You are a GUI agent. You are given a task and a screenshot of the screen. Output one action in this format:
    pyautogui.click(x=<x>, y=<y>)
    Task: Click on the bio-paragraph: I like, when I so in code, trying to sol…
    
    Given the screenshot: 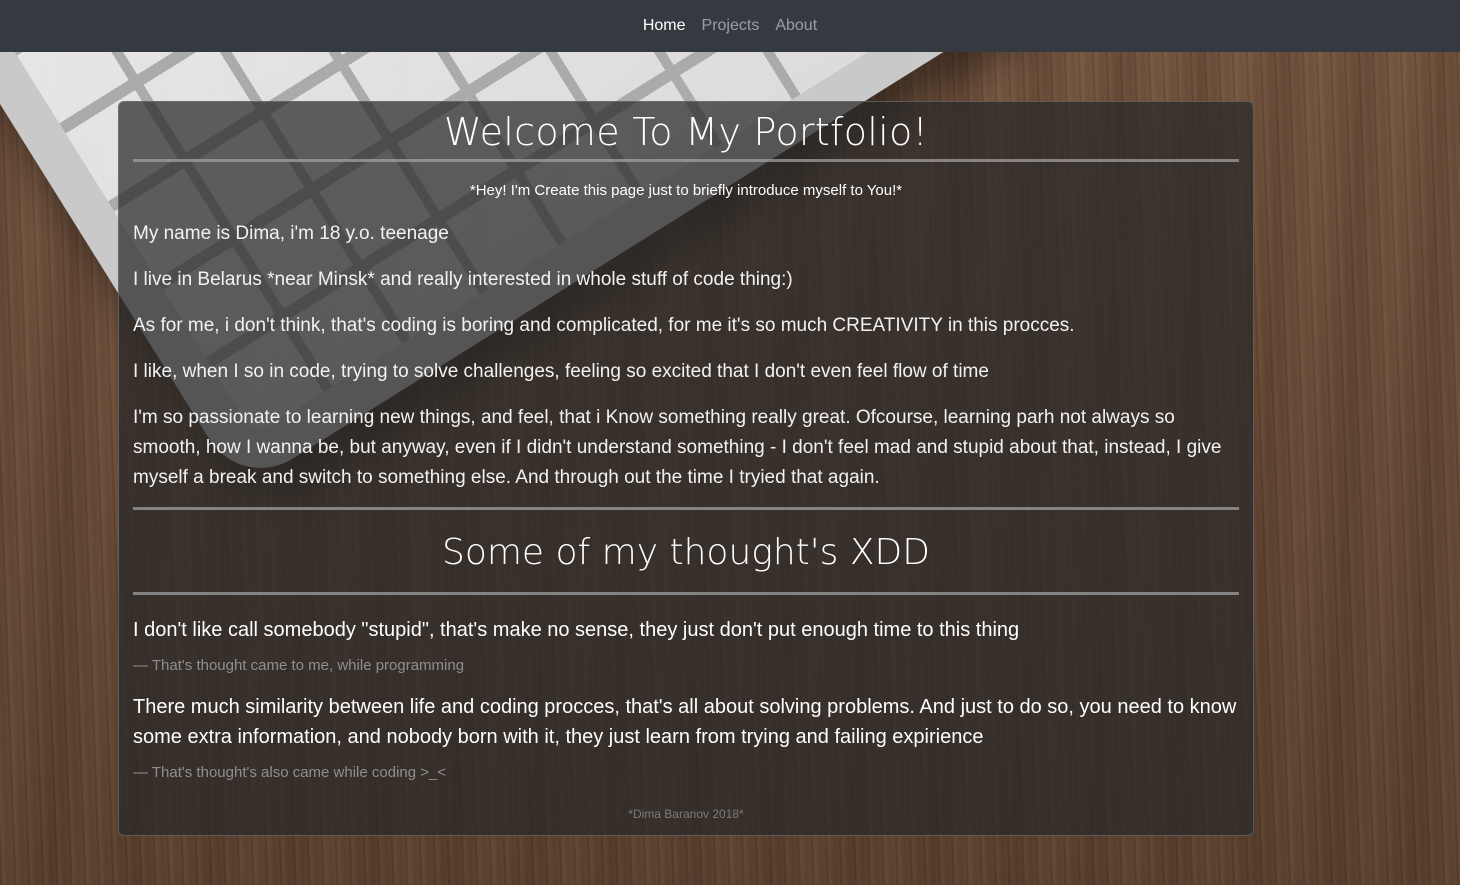 What is the action you would take?
    pyautogui.click(x=561, y=371)
    